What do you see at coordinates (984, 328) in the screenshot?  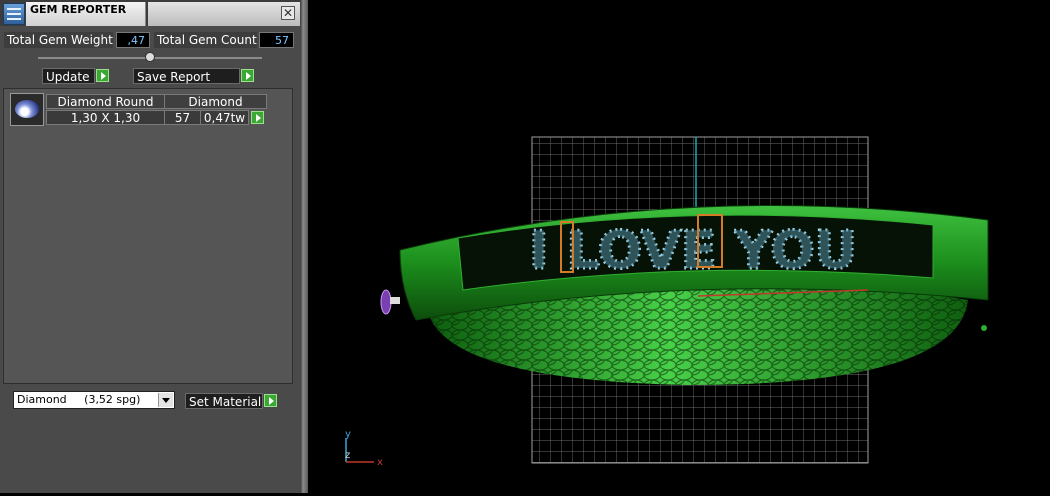 I see `manipulator-dot` at bounding box center [984, 328].